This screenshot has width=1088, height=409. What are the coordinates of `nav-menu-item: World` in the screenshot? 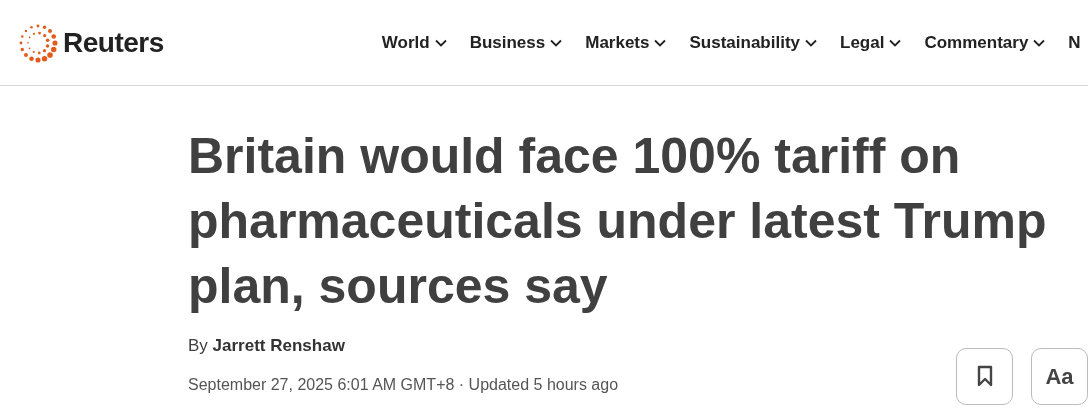 It's located at (414, 42).